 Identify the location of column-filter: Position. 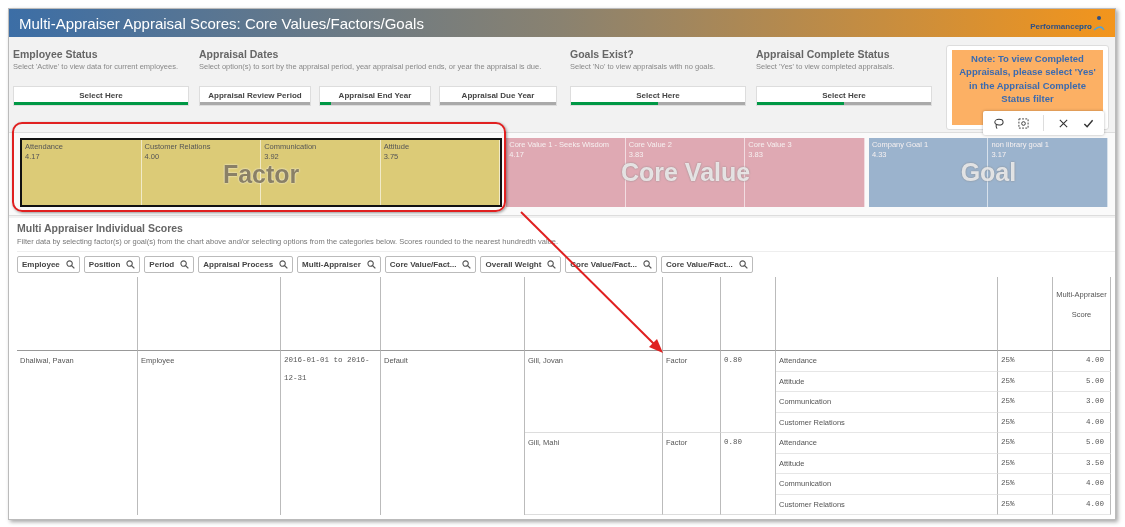
(112, 264).